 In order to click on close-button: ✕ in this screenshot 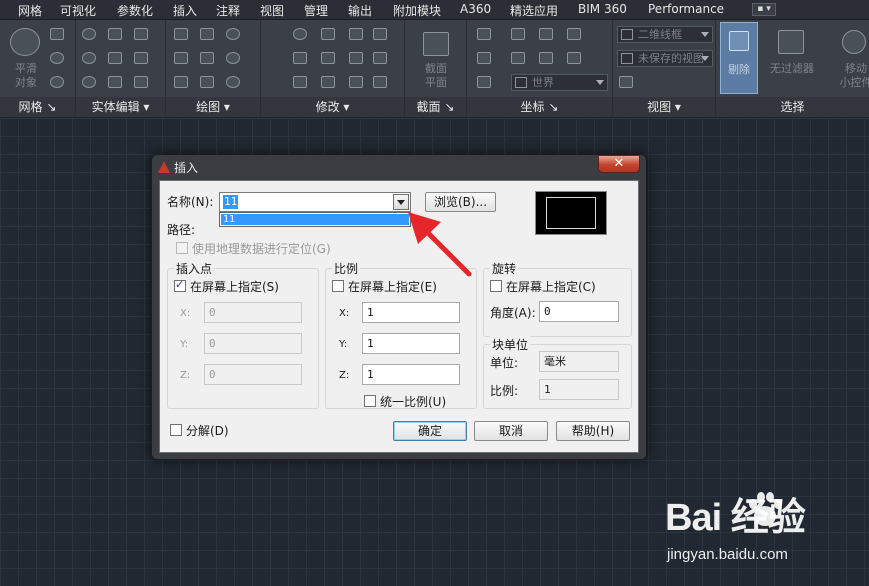, I will do `click(619, 164)`.